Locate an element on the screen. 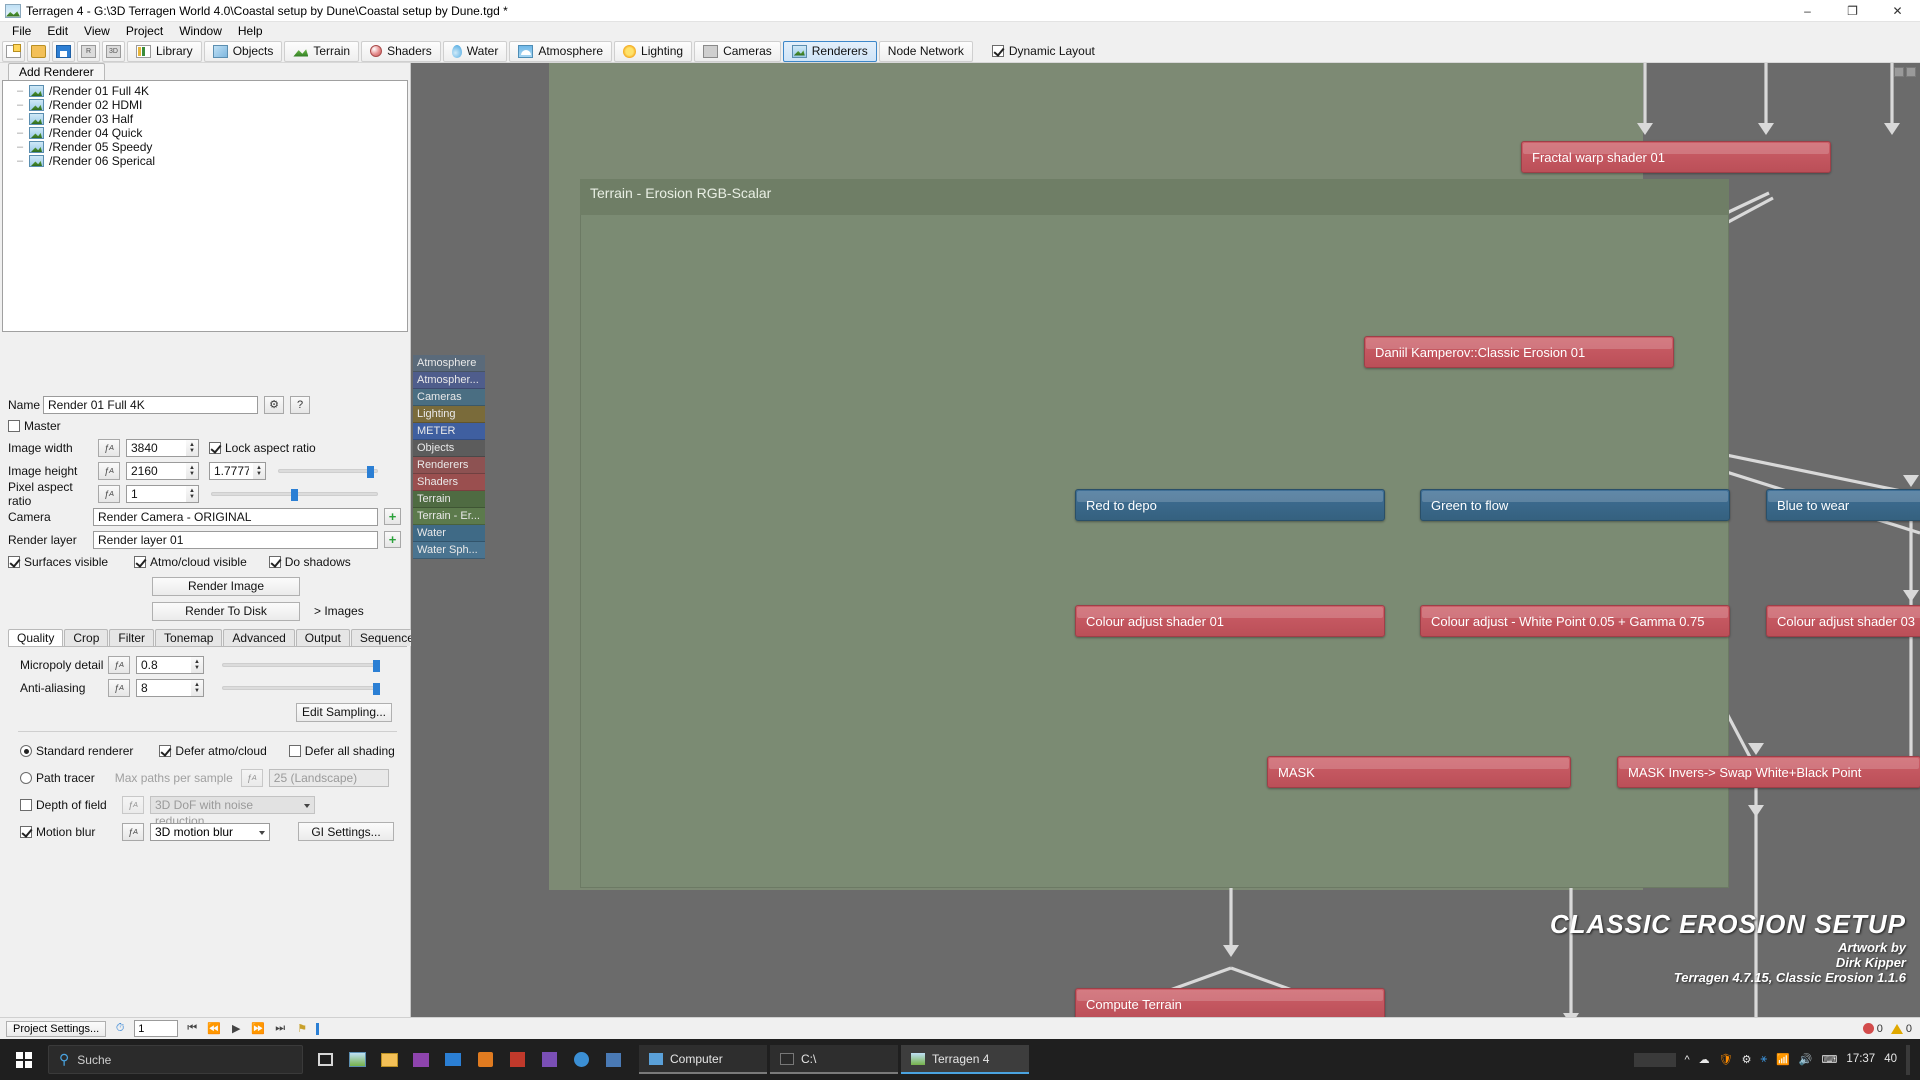 Image resolution: width=1920 pixels, height=1080 pixels. prev-frame-icon: ⏪ is located at coordinates (214, 1029).